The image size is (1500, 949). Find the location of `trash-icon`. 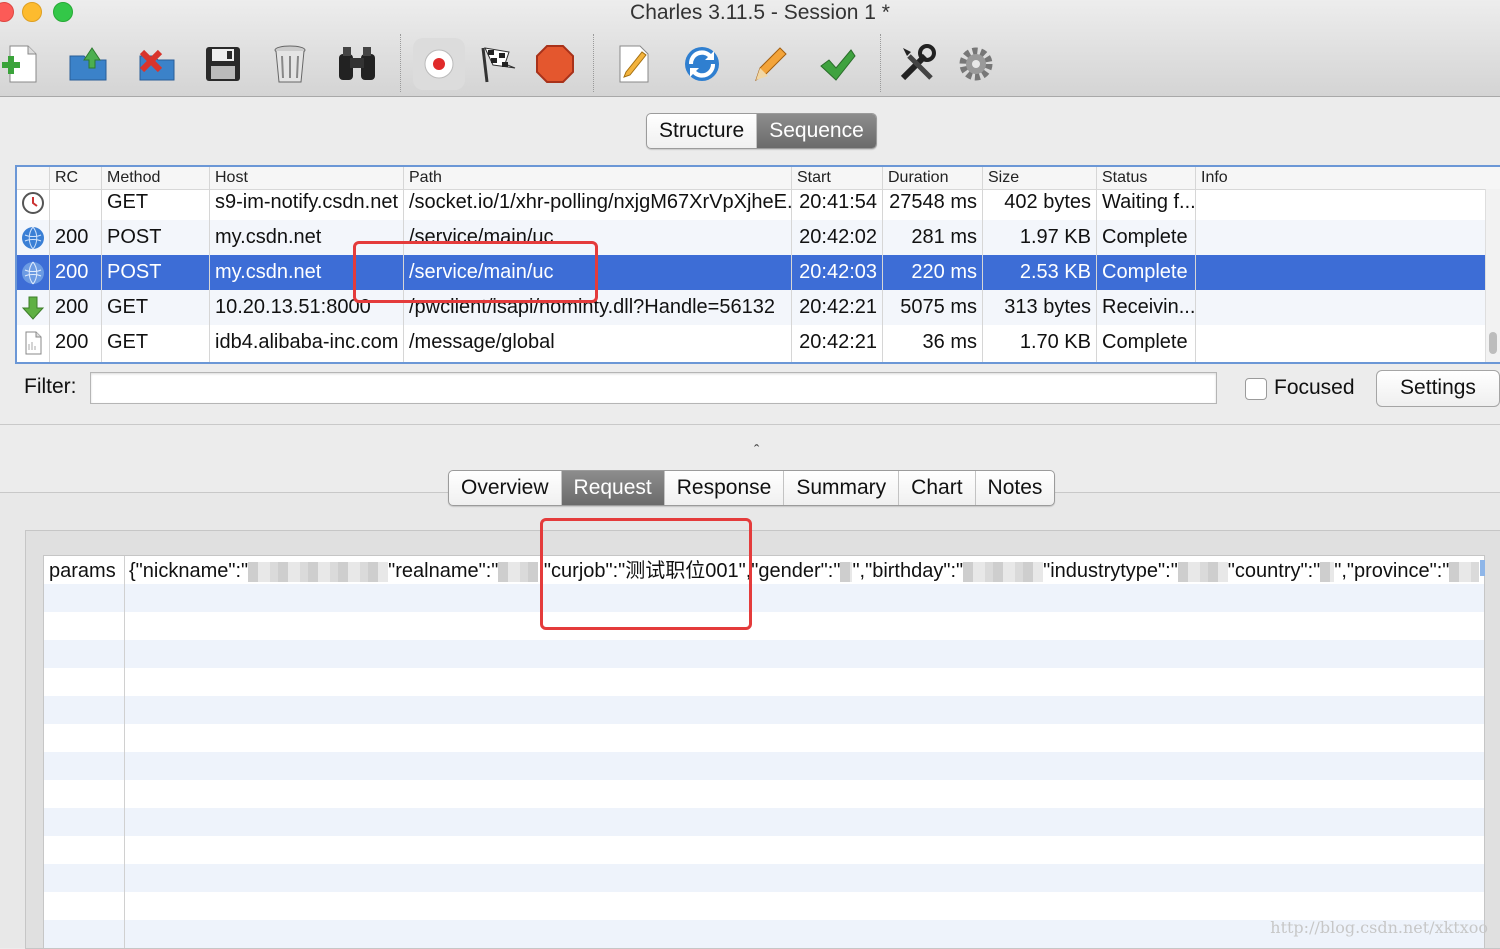

trash-icon is located at coordinates (290, 64).